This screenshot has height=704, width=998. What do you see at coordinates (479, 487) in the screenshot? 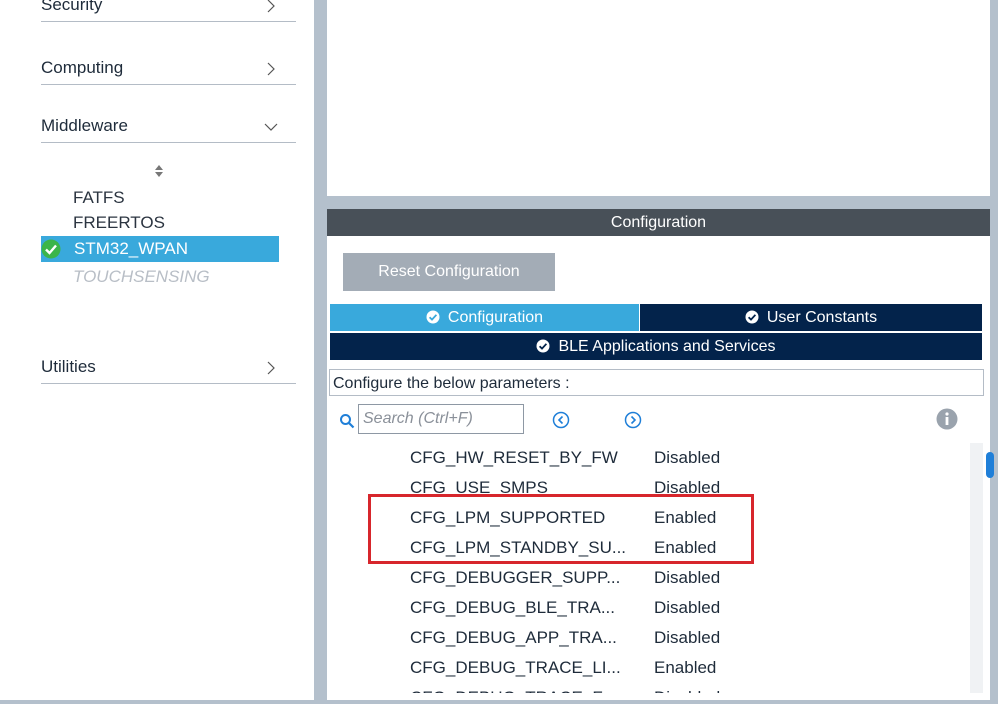
I see `parameter-name: CFG_USE_SMPS` at bounding box center [479, 487].